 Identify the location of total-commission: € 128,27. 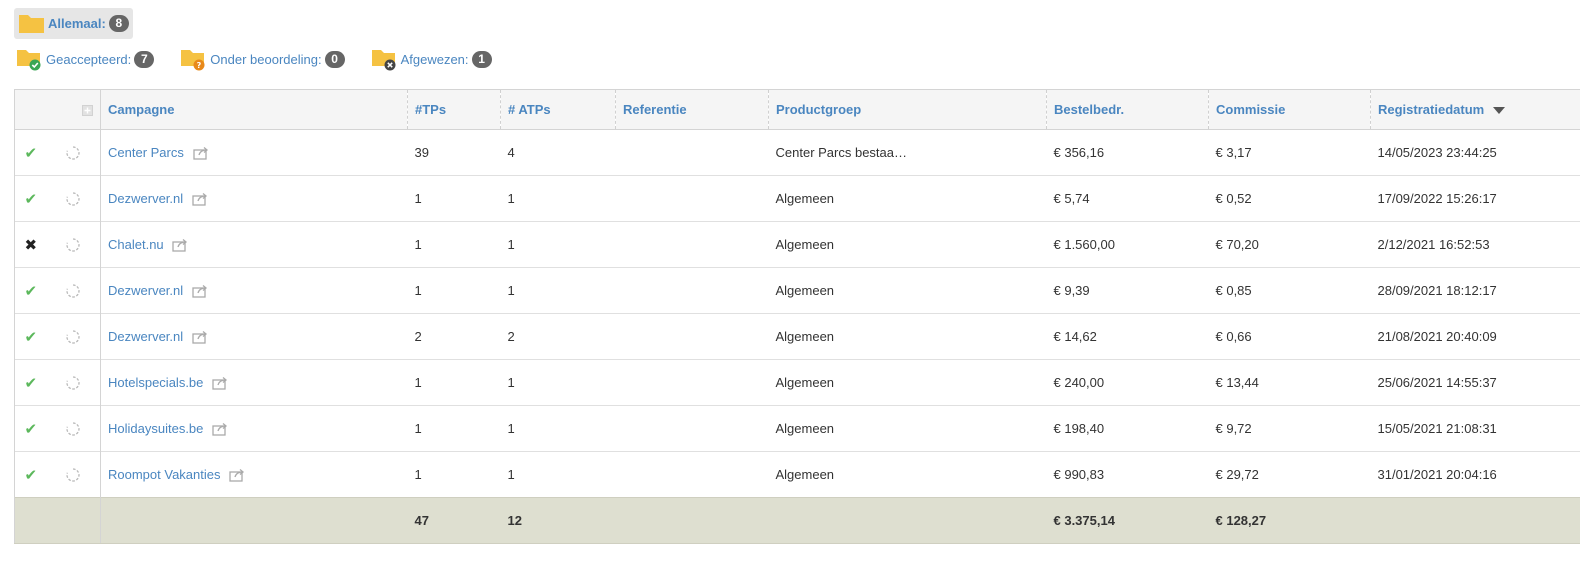
(1289, 520).